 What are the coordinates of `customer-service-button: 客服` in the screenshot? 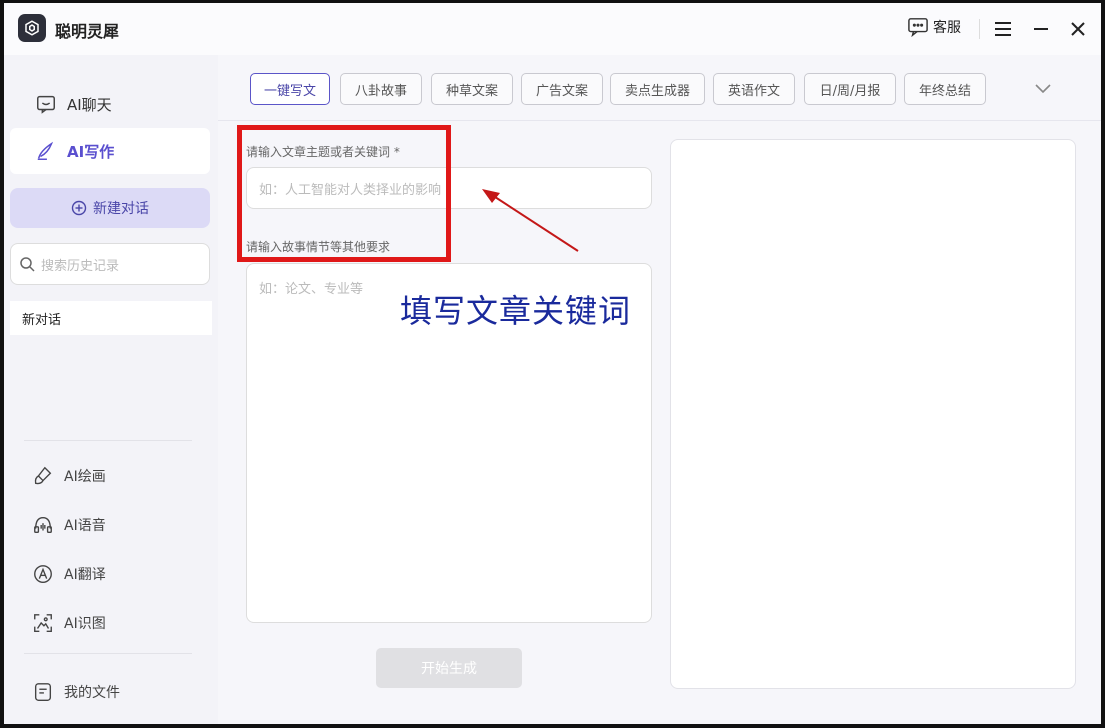 It's located at (934, 27).